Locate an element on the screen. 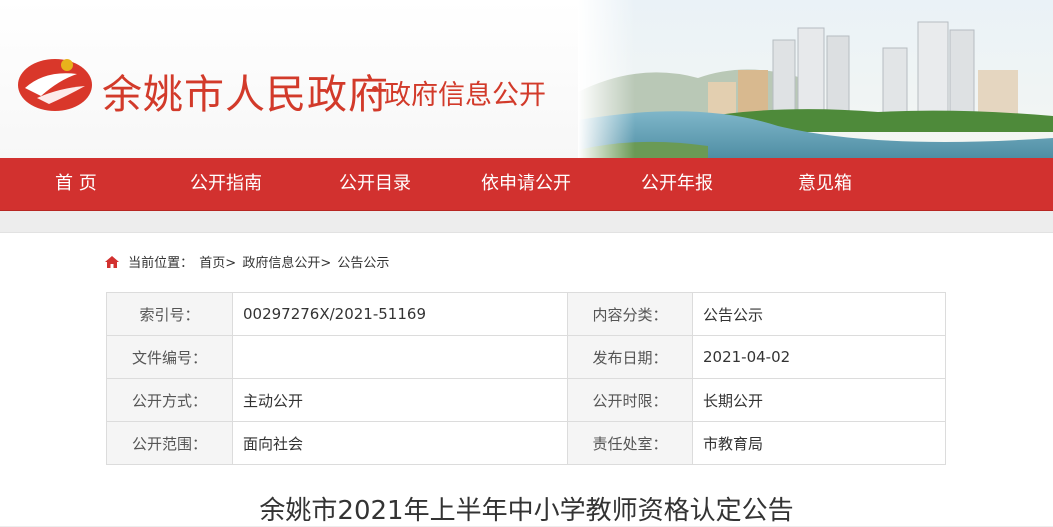 The height and width of the screenshot is (527, 1053). site-subtitle: 政府信息公开 is located at coordinates (465, 95).